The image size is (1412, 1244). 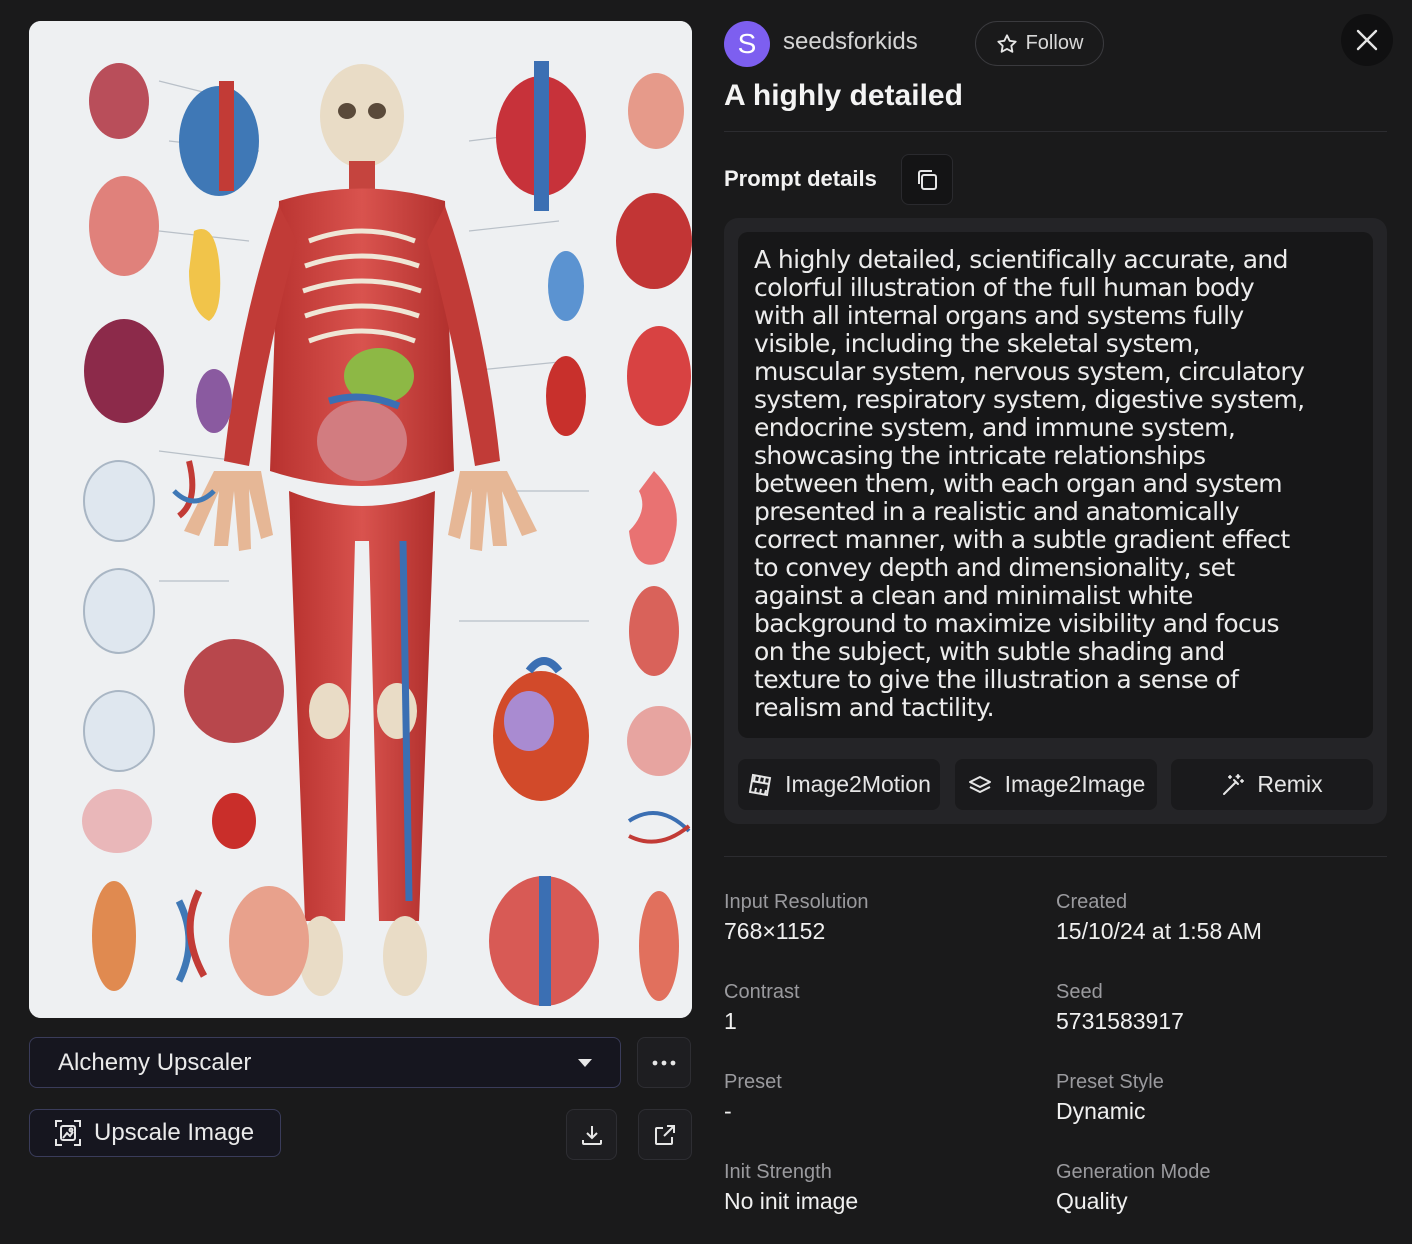 What do you see at coordinates (791, 1201) in the screenshot?
I see `init-strength-value: No init image` at bounding box center [791, 1201].